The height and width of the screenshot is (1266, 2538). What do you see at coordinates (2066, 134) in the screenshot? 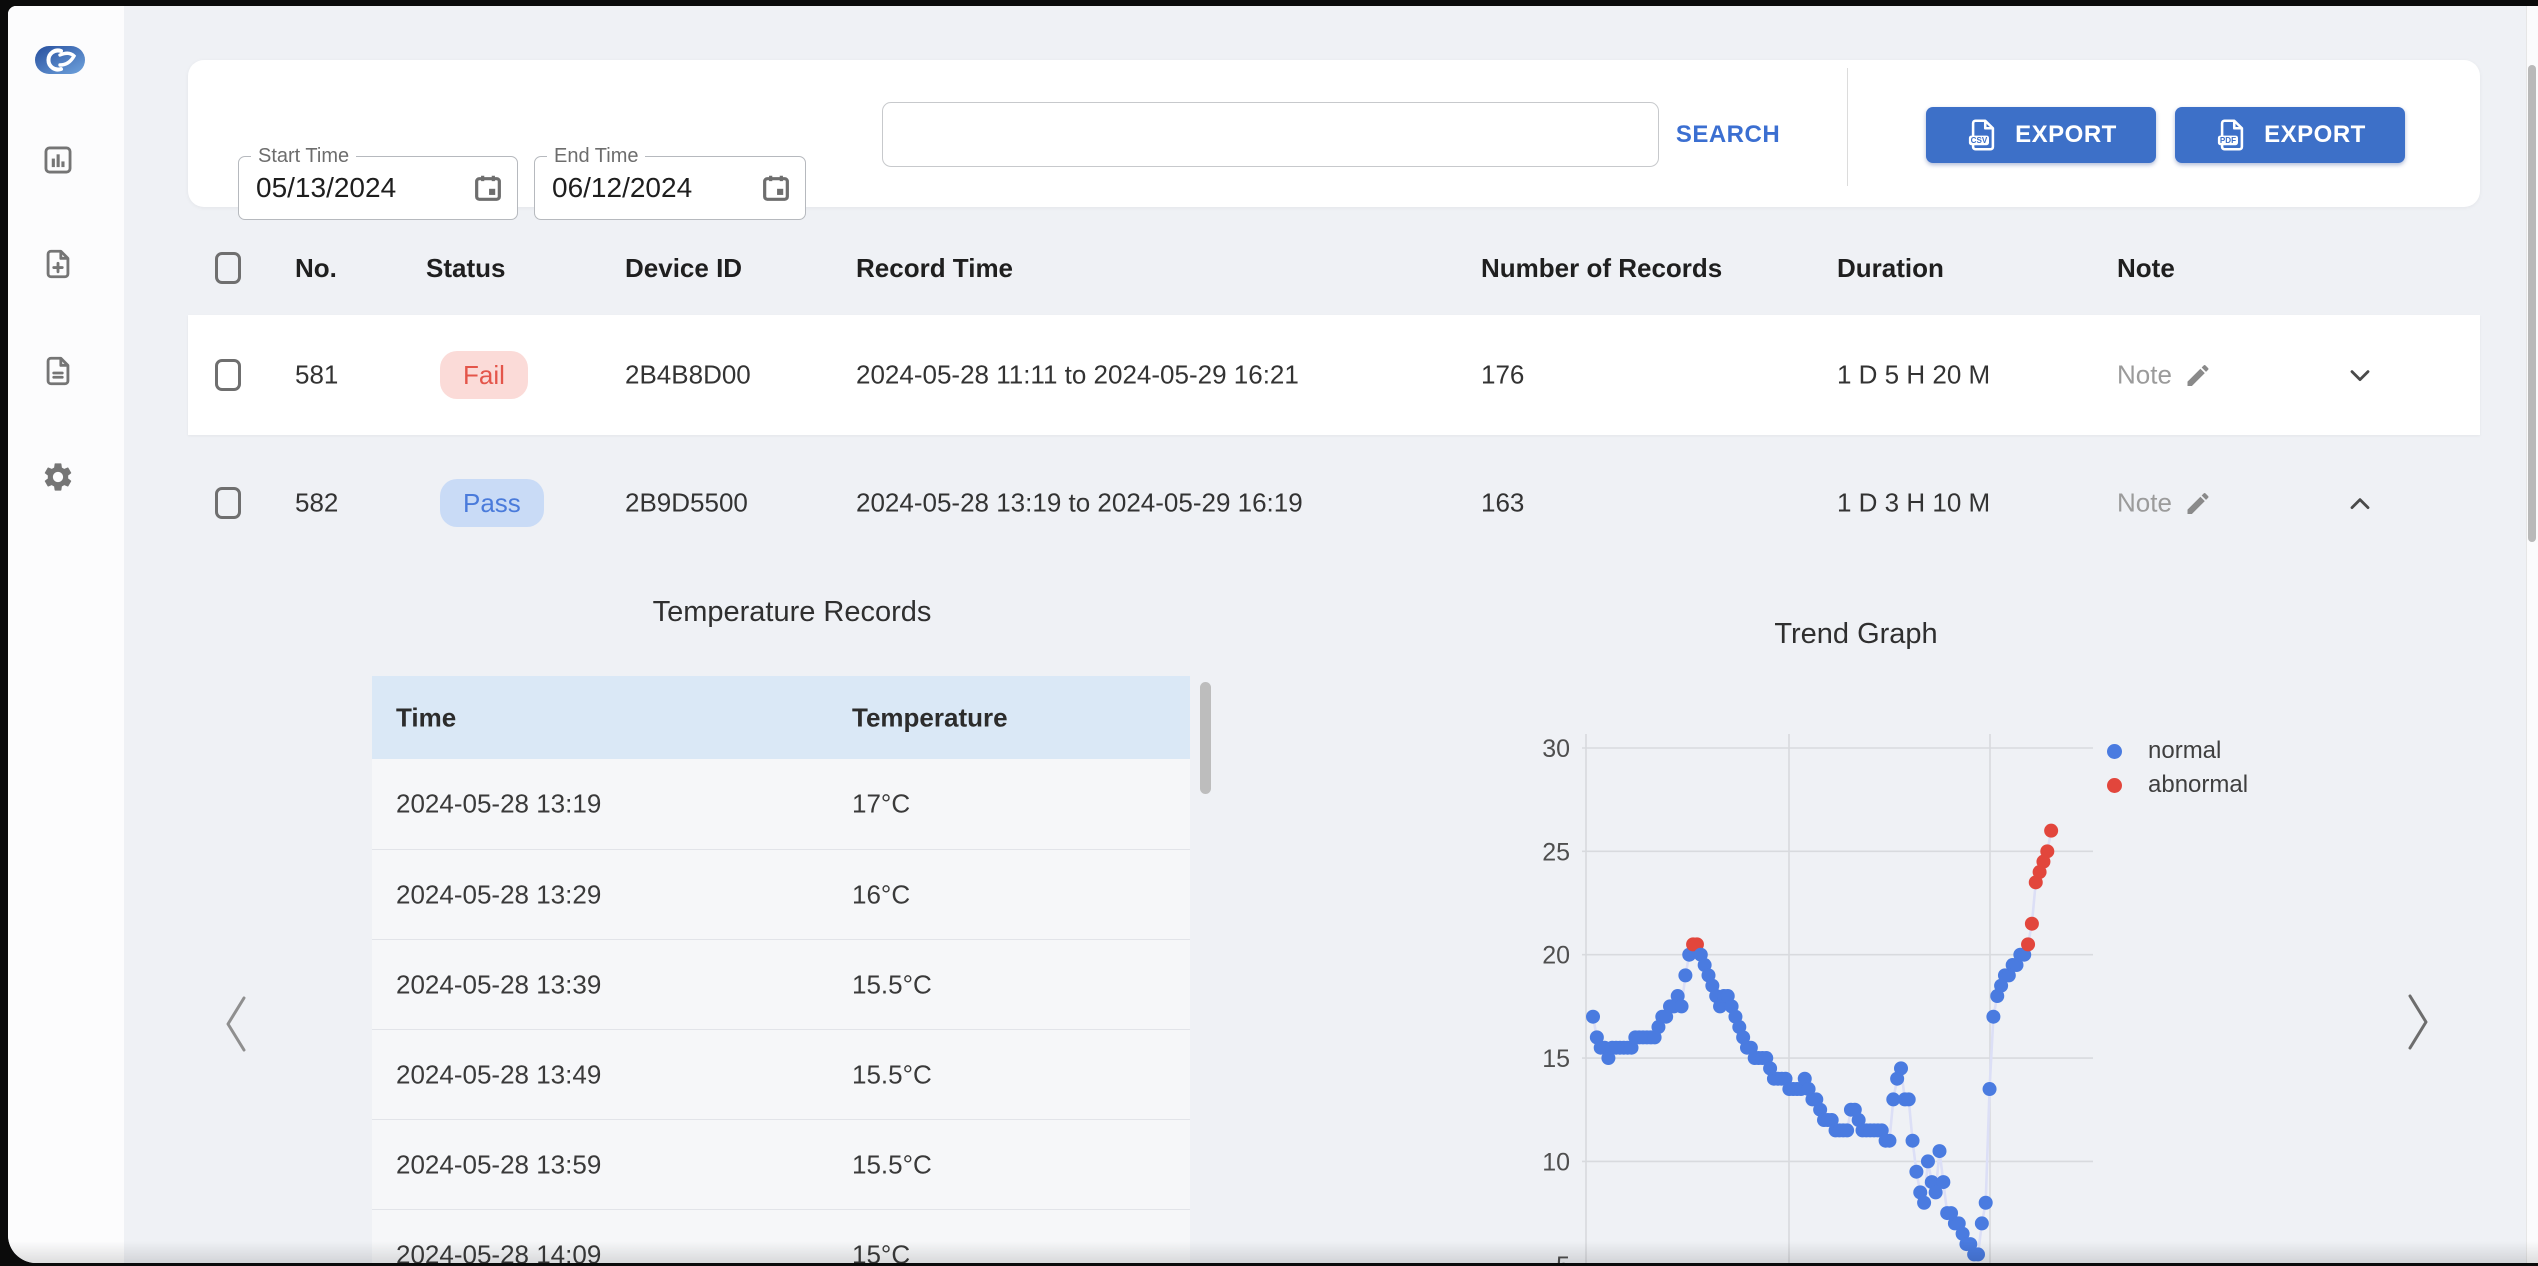
I see `export-csv-label: EXPORT` at bounding box center [2066, 134].